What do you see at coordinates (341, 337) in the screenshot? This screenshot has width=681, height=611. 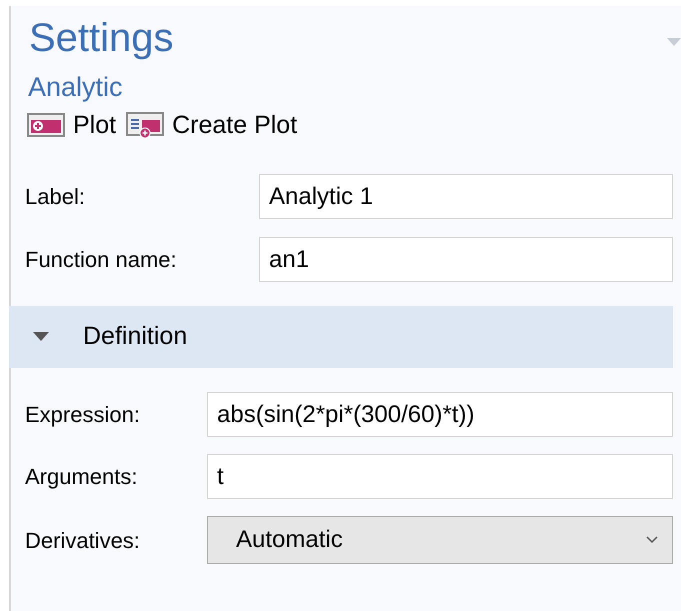 I see `section-header: Definition` at bounding box center [341, 337].